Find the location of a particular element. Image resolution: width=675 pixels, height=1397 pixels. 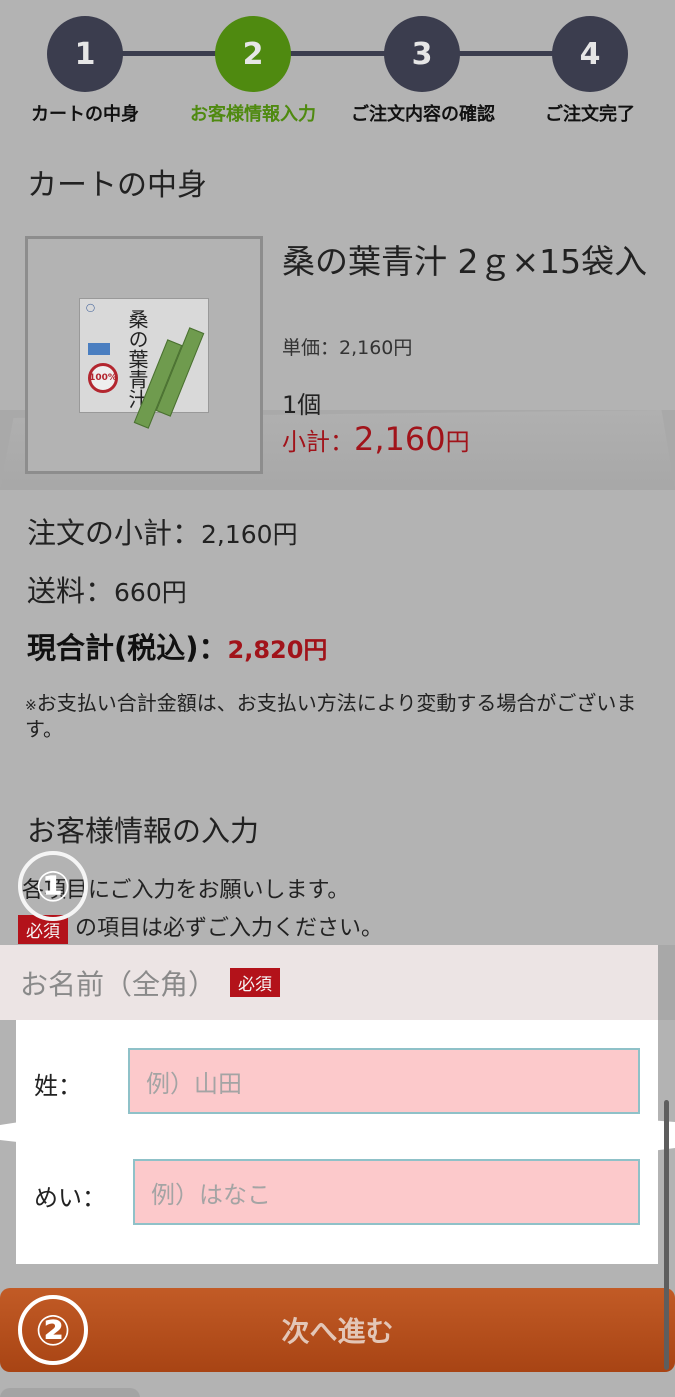

step-2-circle: 2 is located at coordinates (253, 54).